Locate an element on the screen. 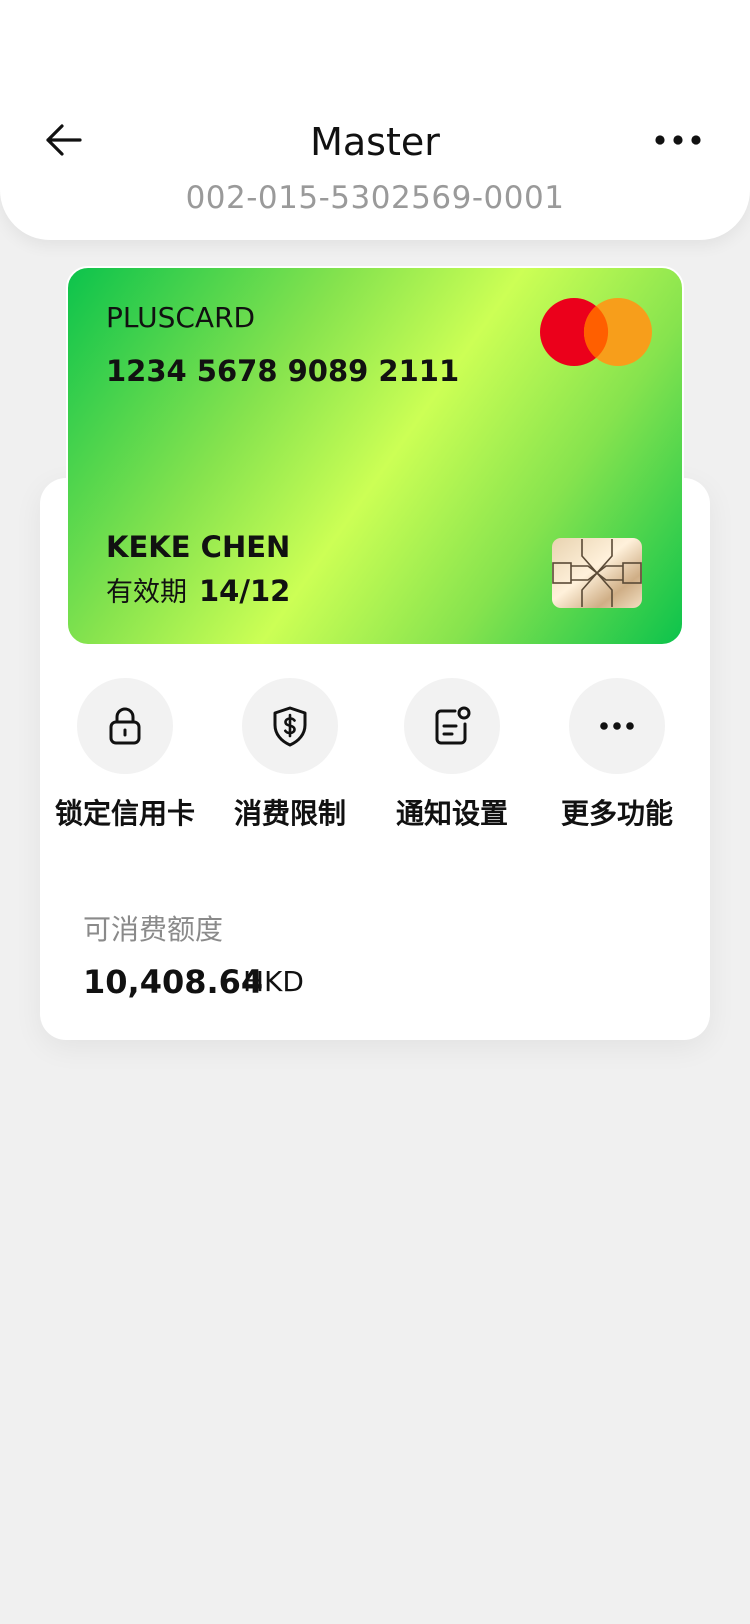 Image resolution: width=750 pixels, height=1624 pixels. more-options-button is located at coordinates (678, 140).